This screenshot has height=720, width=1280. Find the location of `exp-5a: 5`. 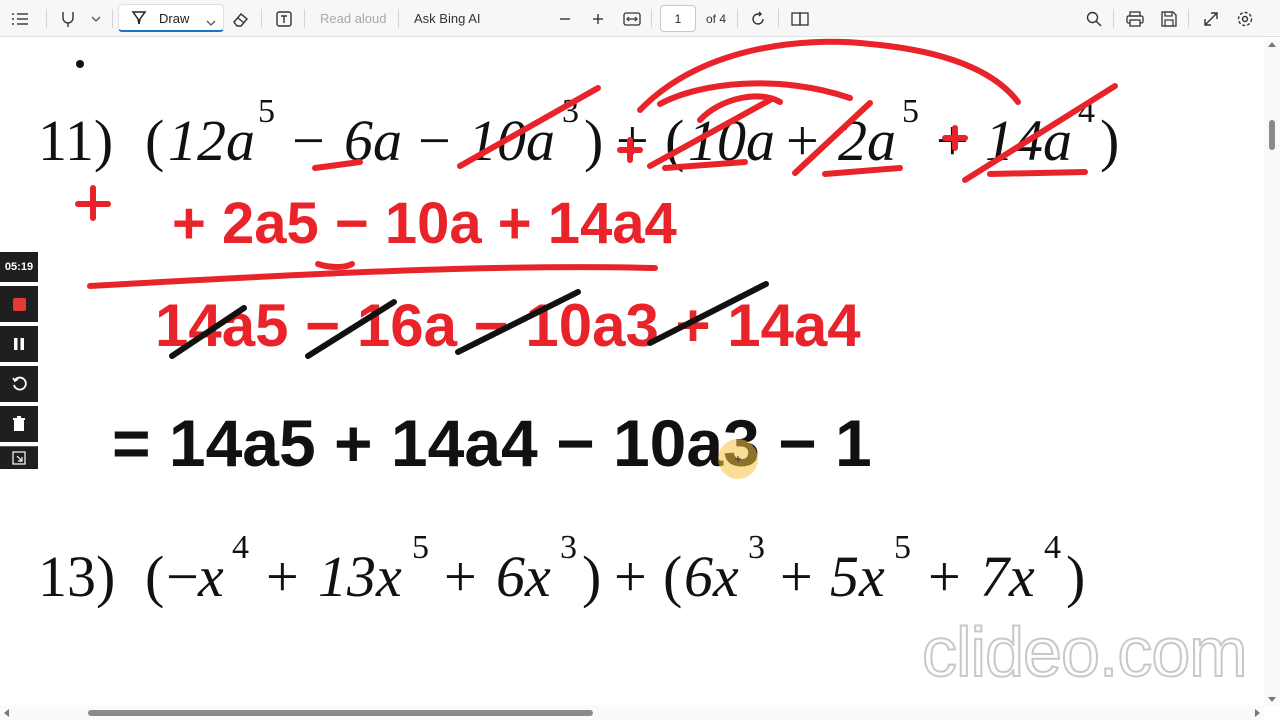

exp-5a: 5 is located at coordinates (420, 547).